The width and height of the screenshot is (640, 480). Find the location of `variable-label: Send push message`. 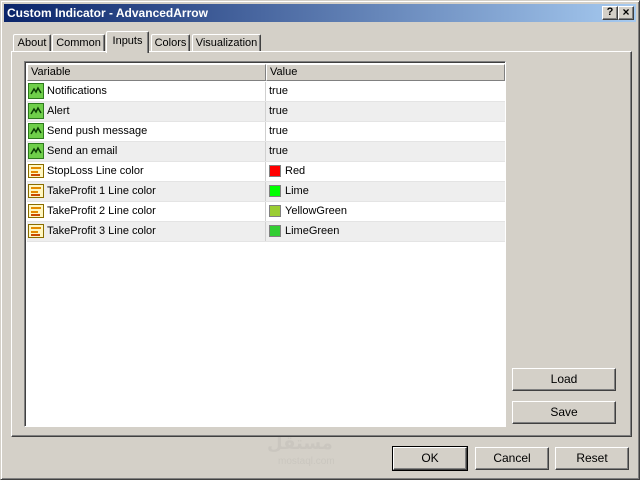

variable-label: Send push message is located at coordinates (97, 131).